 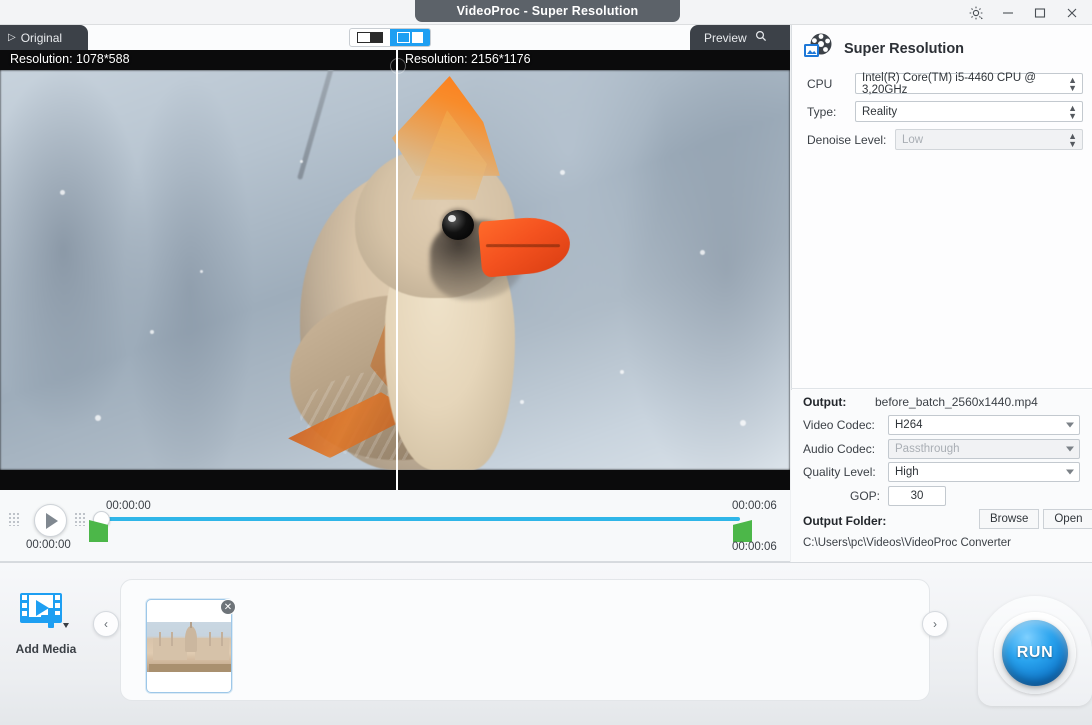 I want to click on tab-preview: Preview, so click(x=740, y=37).